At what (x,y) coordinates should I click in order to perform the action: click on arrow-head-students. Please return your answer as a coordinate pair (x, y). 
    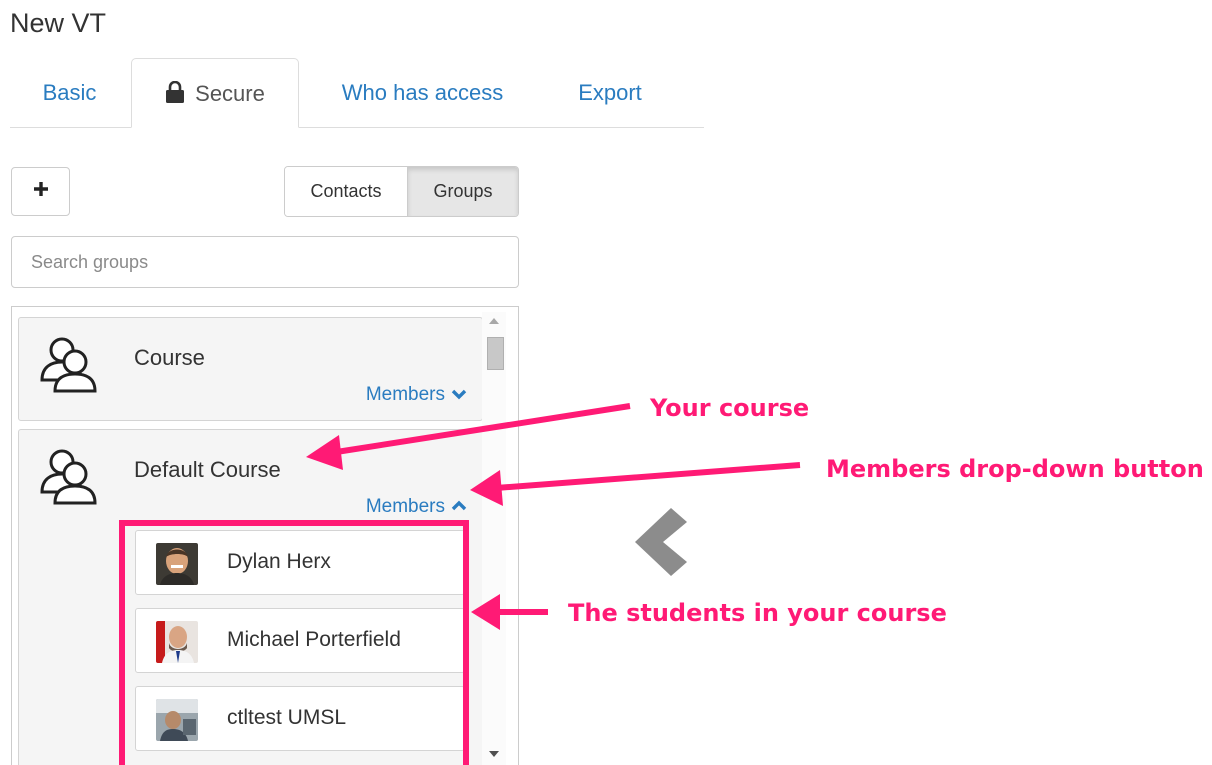
    Looking at the image, I should click on (485, 612).